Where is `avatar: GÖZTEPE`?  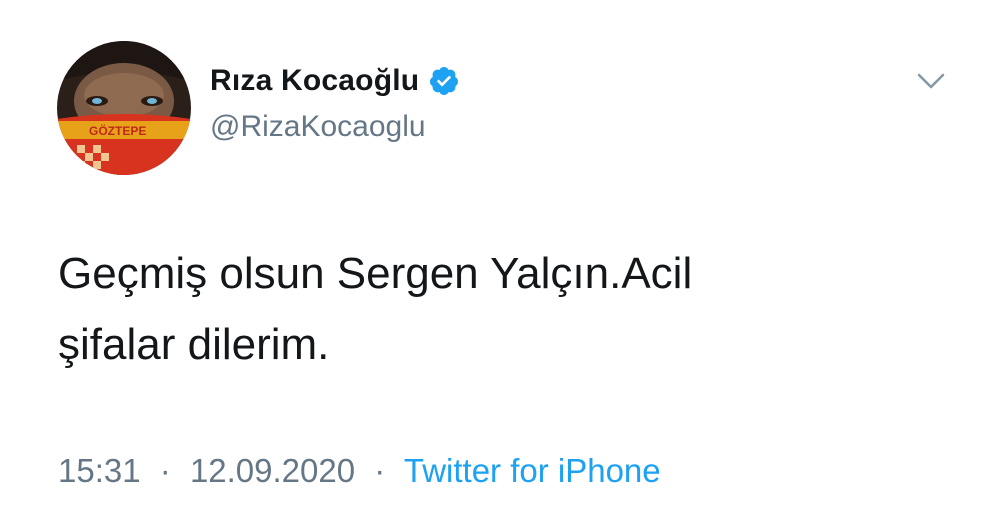 avatar: GÖZTEPE is located at coordinates (124, 108).